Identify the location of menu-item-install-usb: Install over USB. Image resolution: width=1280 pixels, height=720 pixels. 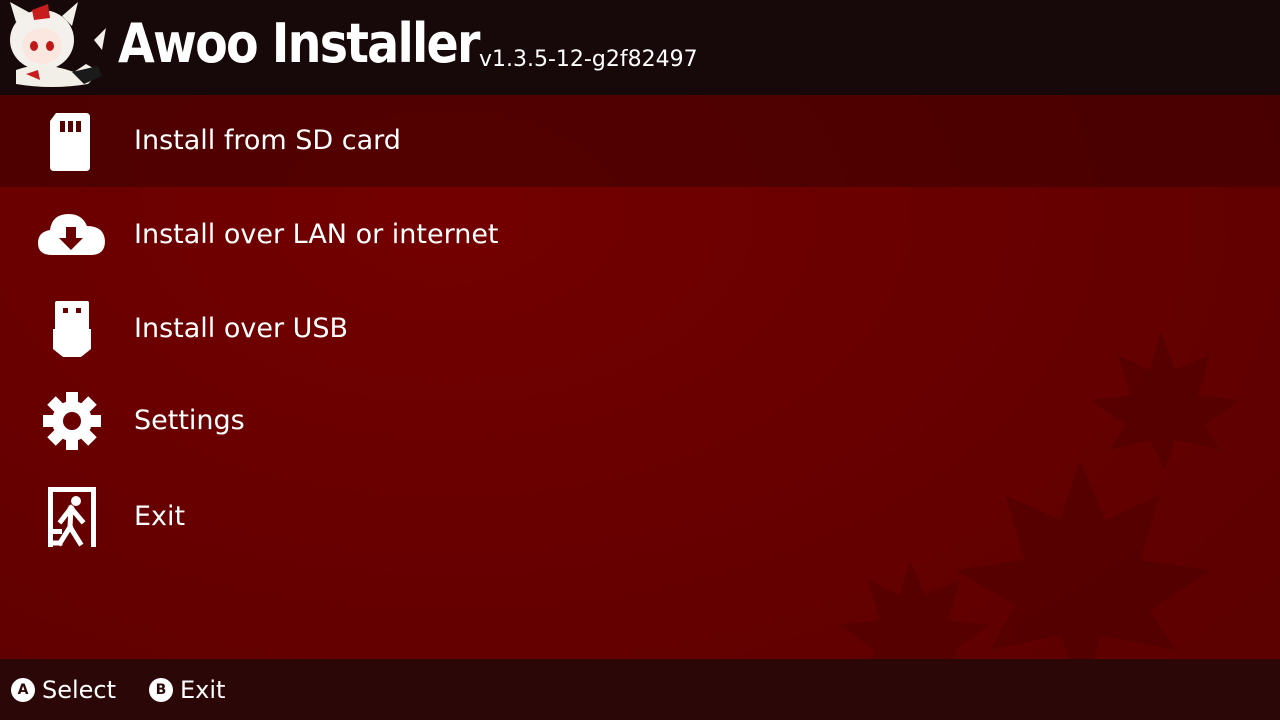
(640, 329).